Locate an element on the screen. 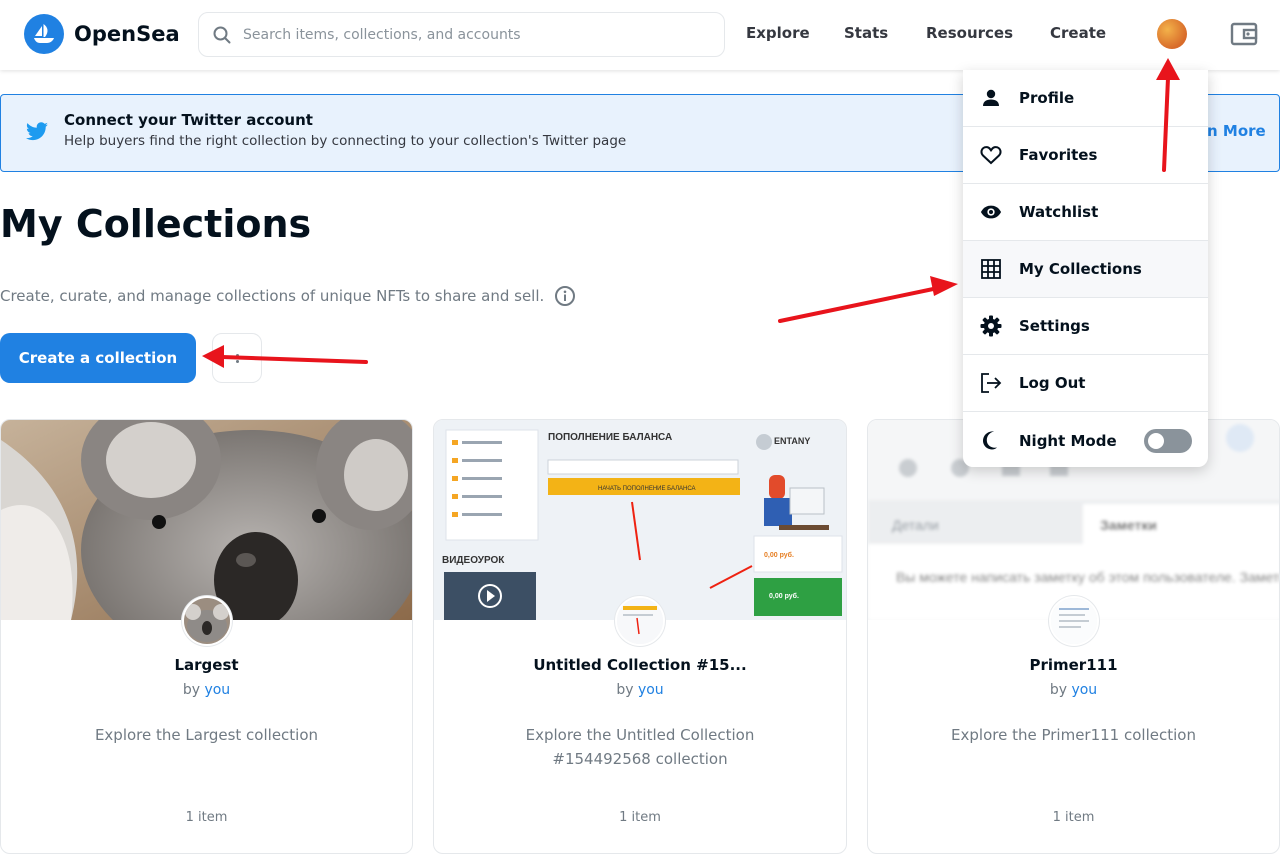  top-header: OpenSea Explore Stats Resources Create is located at coordinates (640, 35).